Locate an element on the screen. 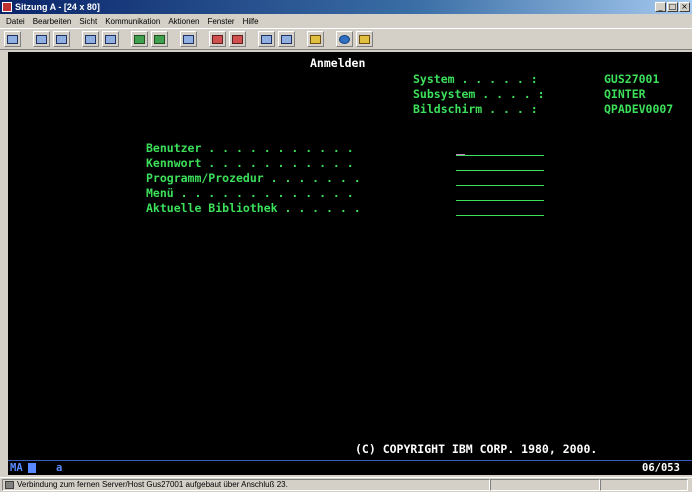  keypad-icon is located at coordinates (188, 39).